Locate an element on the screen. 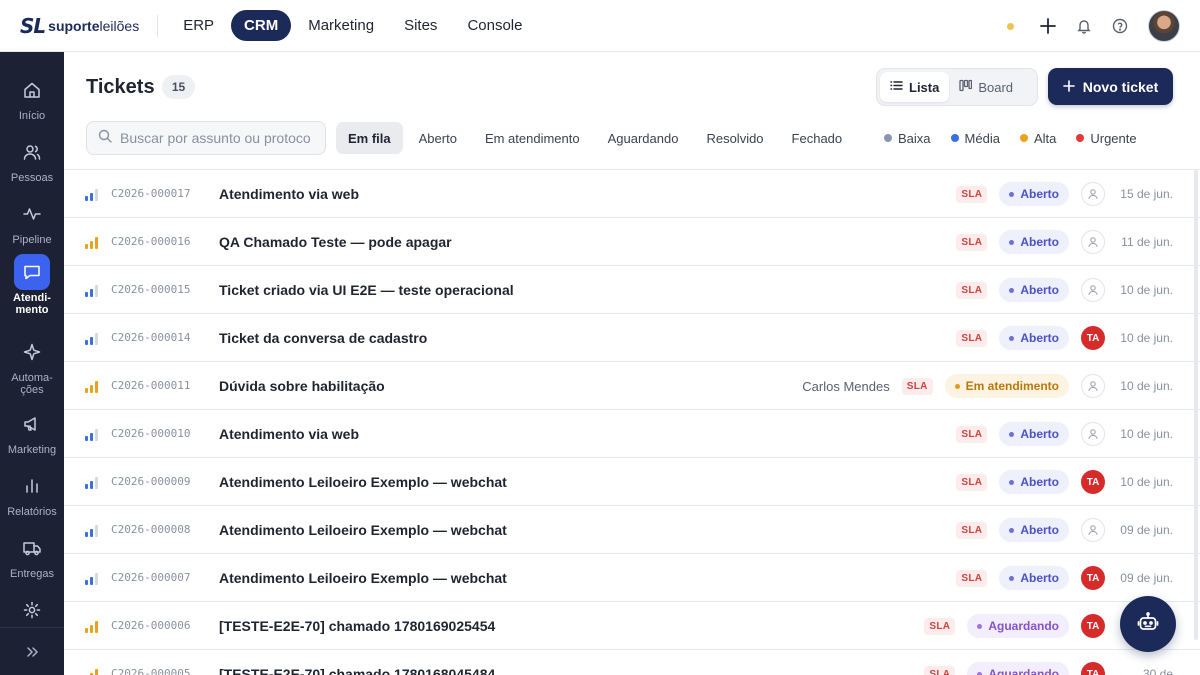  status-filter: Resolvido is located at coordinates (734, 138).